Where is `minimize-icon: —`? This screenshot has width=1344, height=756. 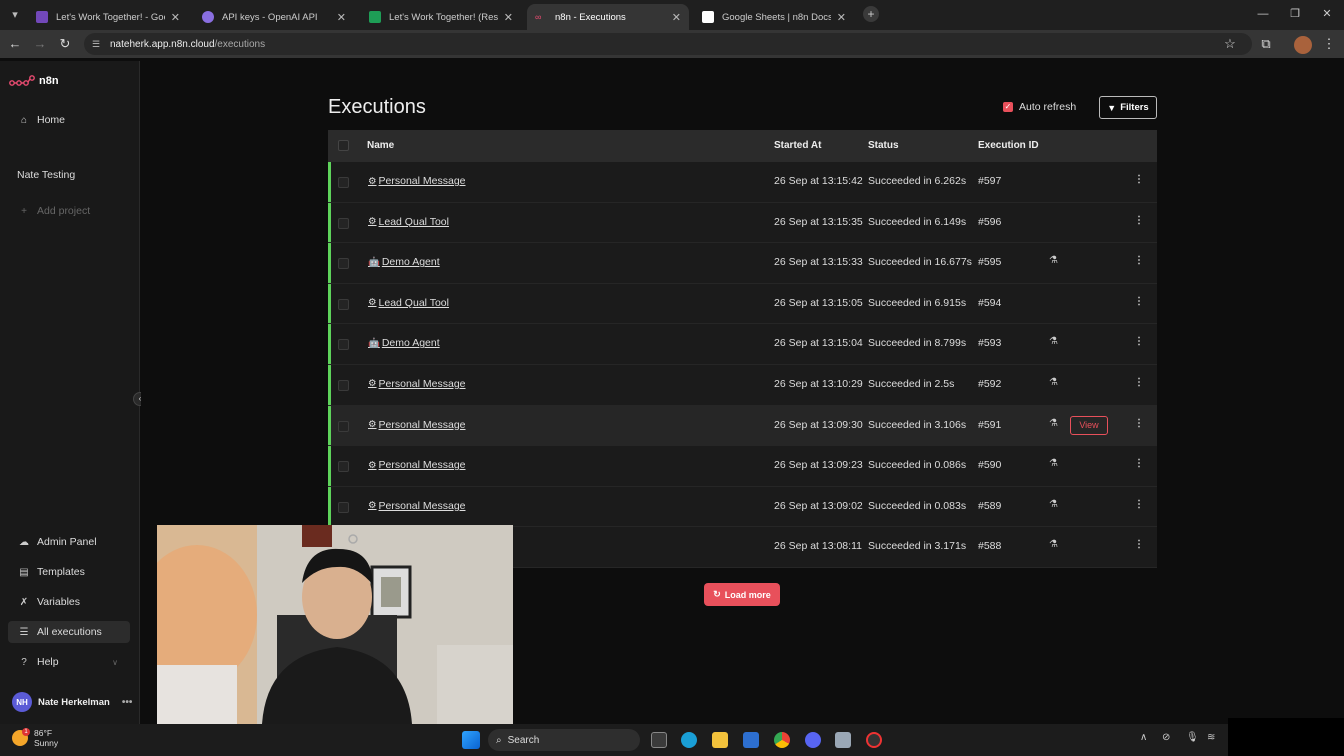 minimize-icon: — is located at coordinates (1263, 14).